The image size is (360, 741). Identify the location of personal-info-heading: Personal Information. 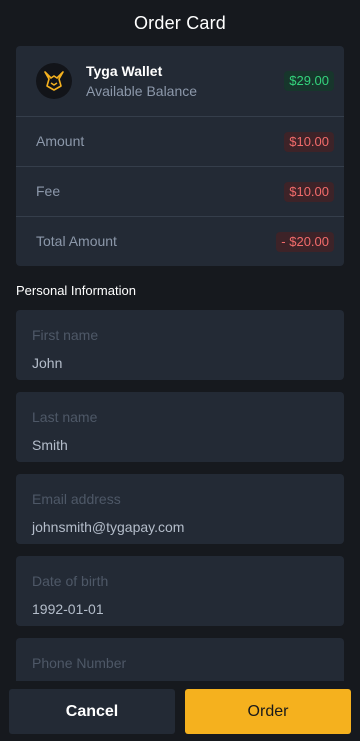
(76, 290).